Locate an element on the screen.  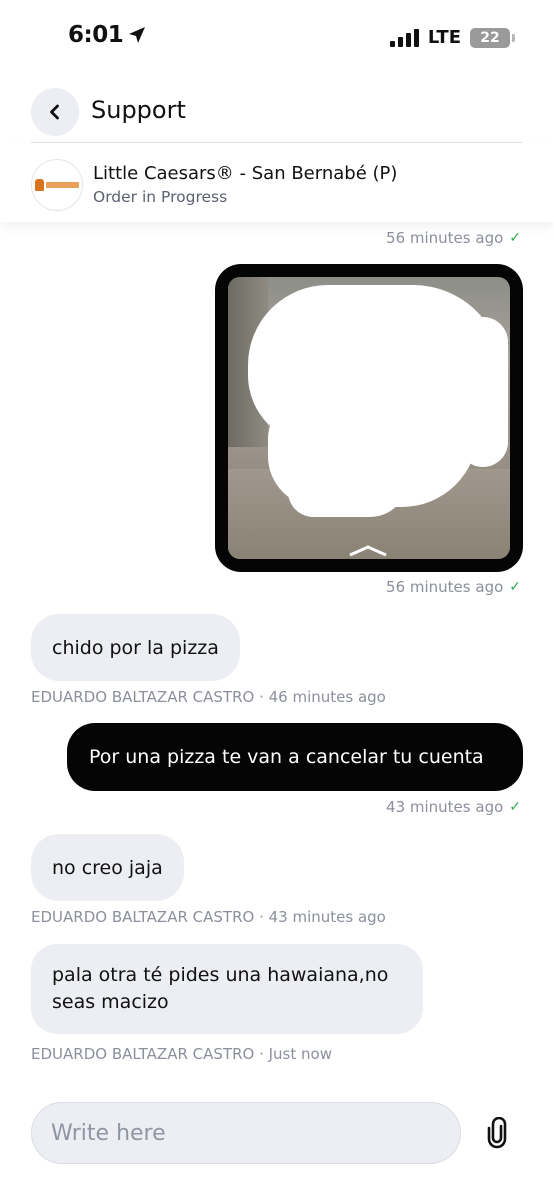
paperclip-icon is located at coordinates (497, 1133).